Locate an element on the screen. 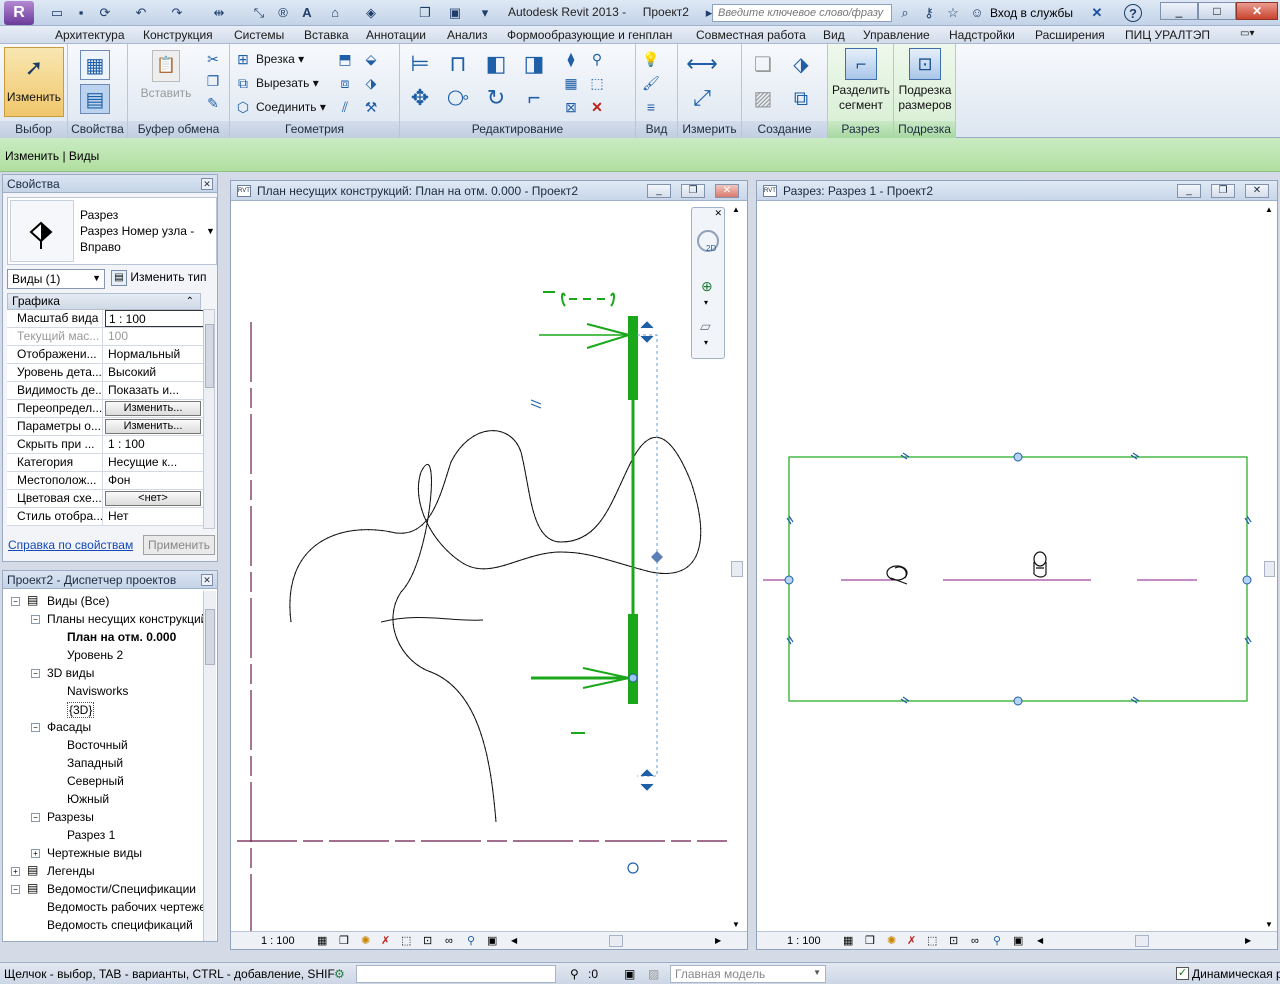  property-value: Высокий is located at coordinates (155, 372).